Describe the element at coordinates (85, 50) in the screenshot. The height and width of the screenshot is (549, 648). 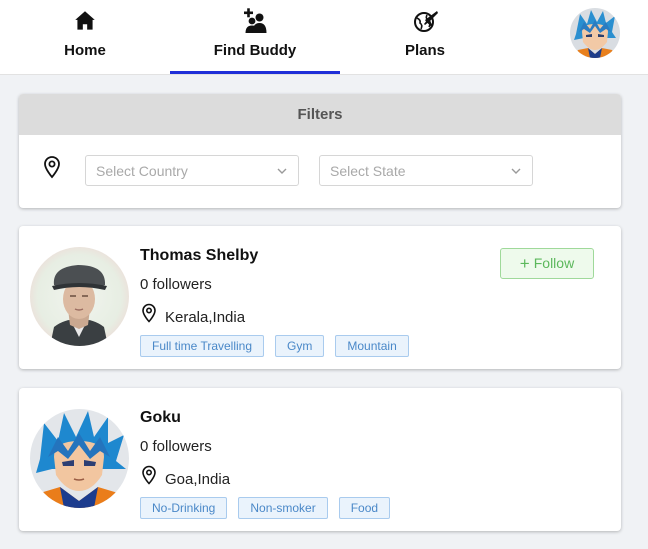
I see `nav-home-label: Home` at that location.